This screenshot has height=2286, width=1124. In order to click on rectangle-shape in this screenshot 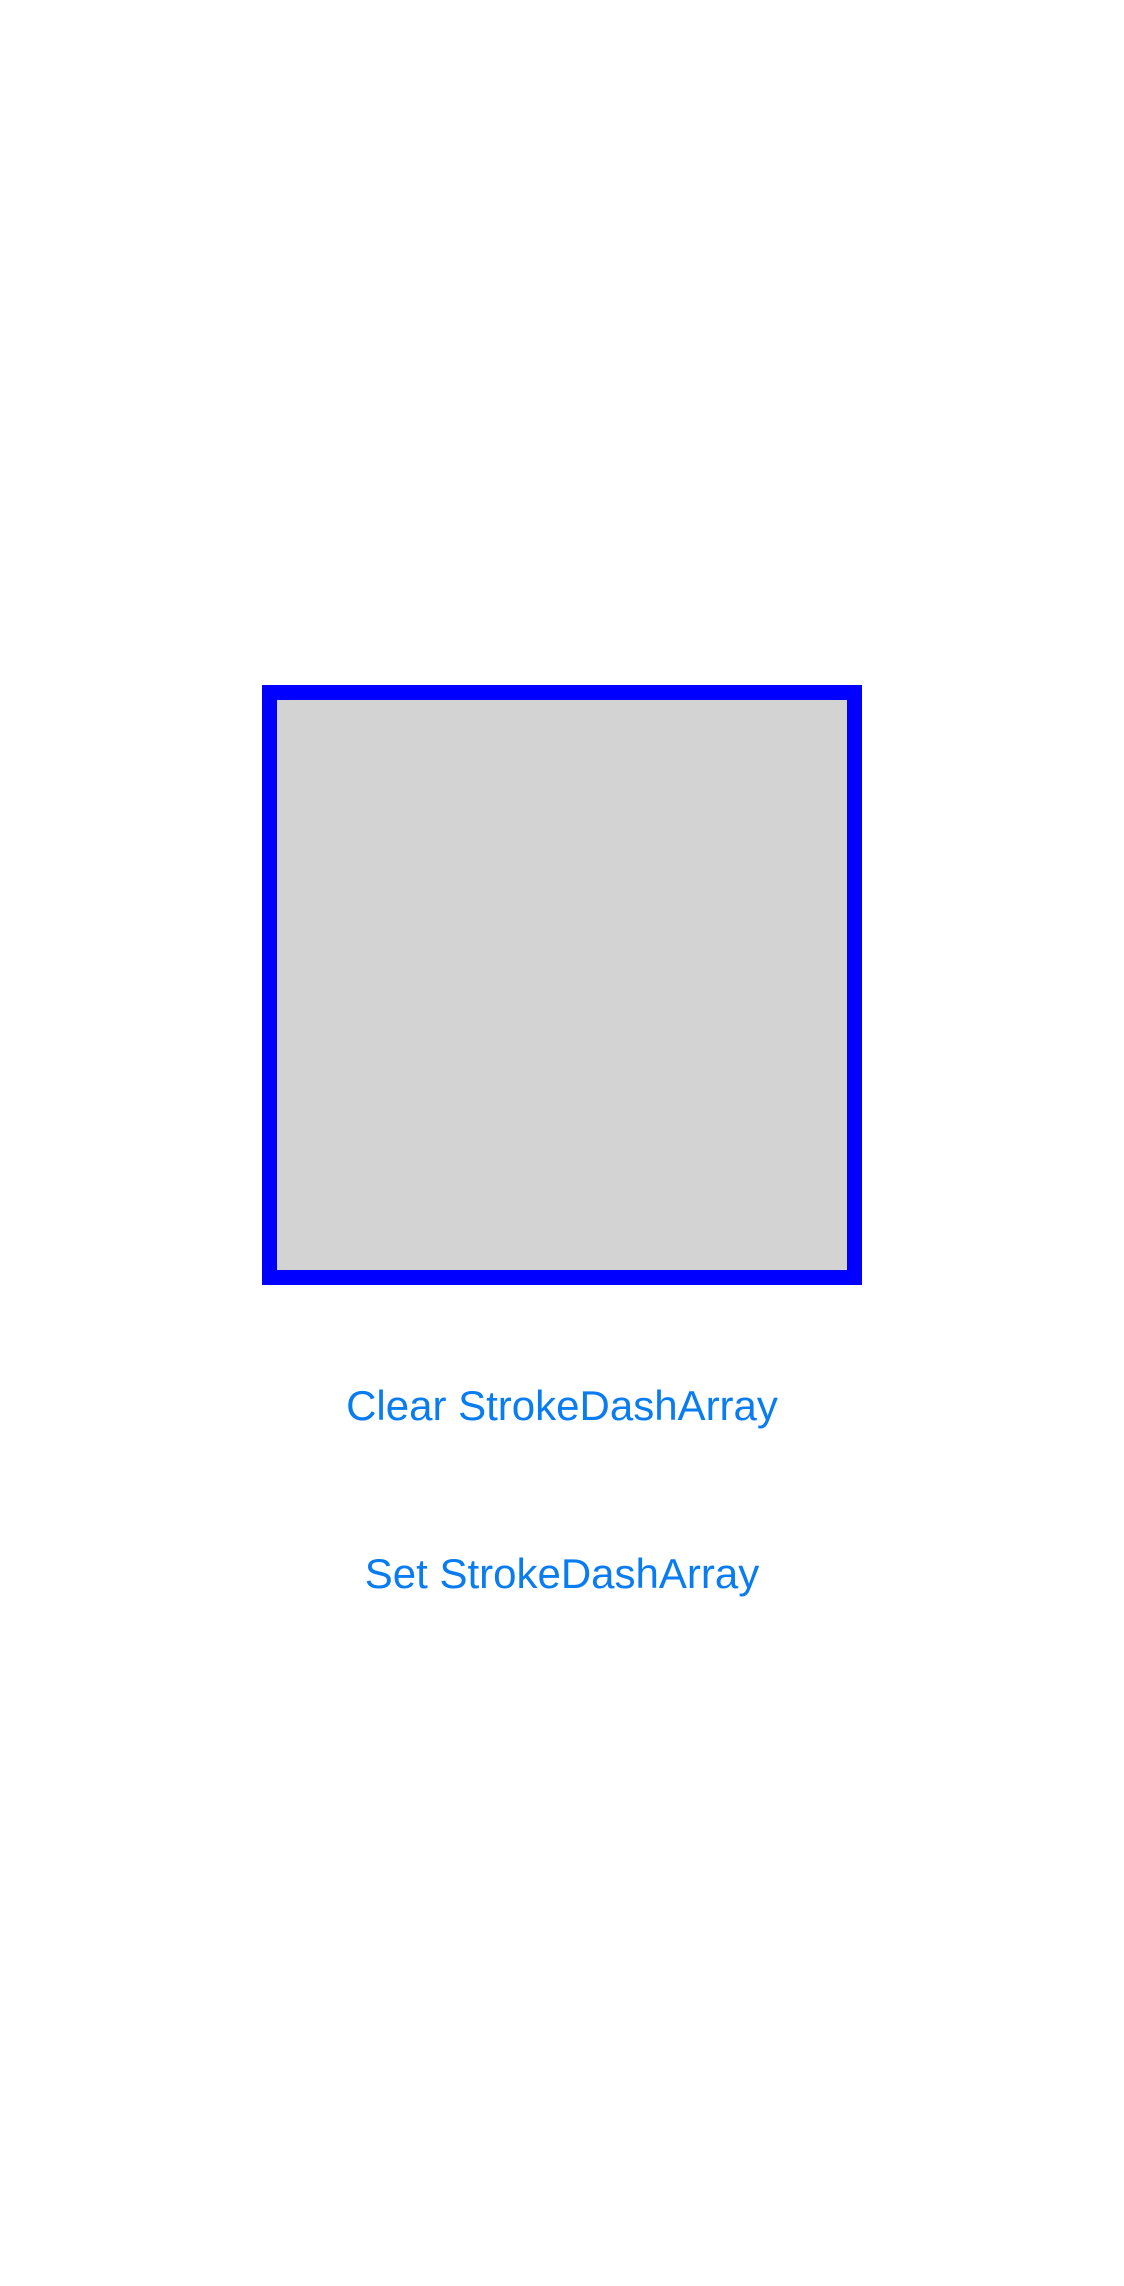, I will do `click(562, 985)`.